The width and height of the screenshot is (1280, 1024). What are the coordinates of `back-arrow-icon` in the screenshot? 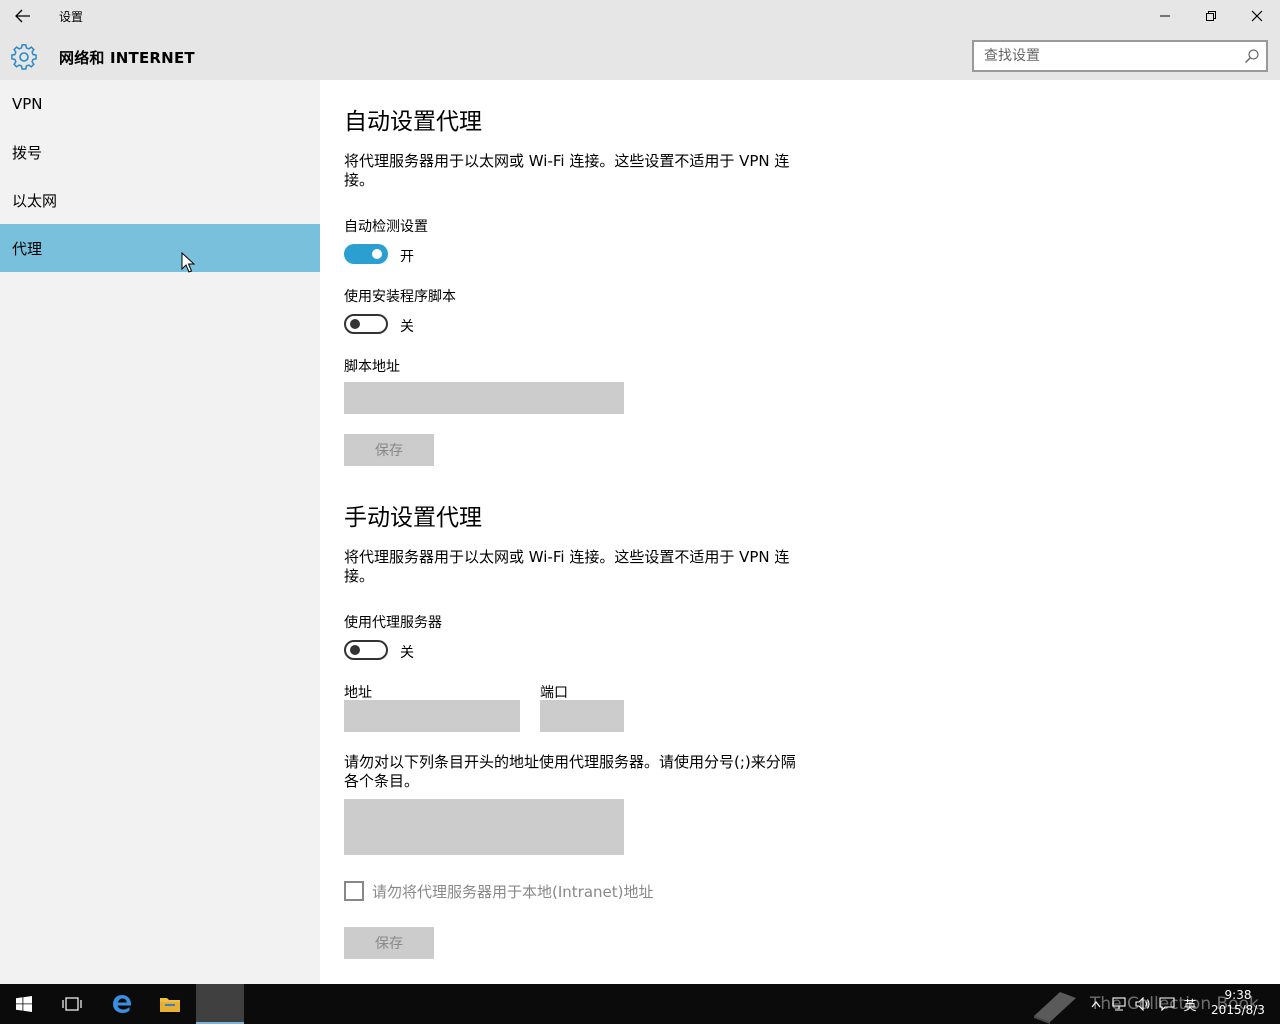 It's located at (22, 16).